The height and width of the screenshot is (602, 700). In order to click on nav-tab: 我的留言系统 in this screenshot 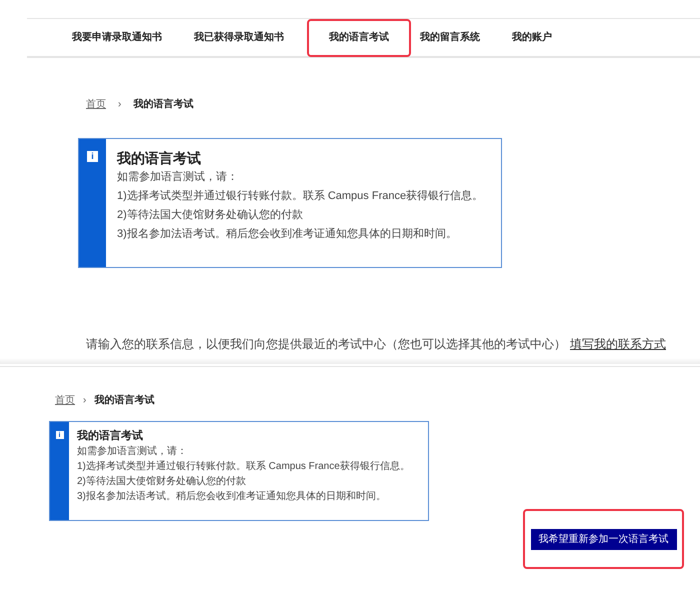, I will do `click(450, 37)`.